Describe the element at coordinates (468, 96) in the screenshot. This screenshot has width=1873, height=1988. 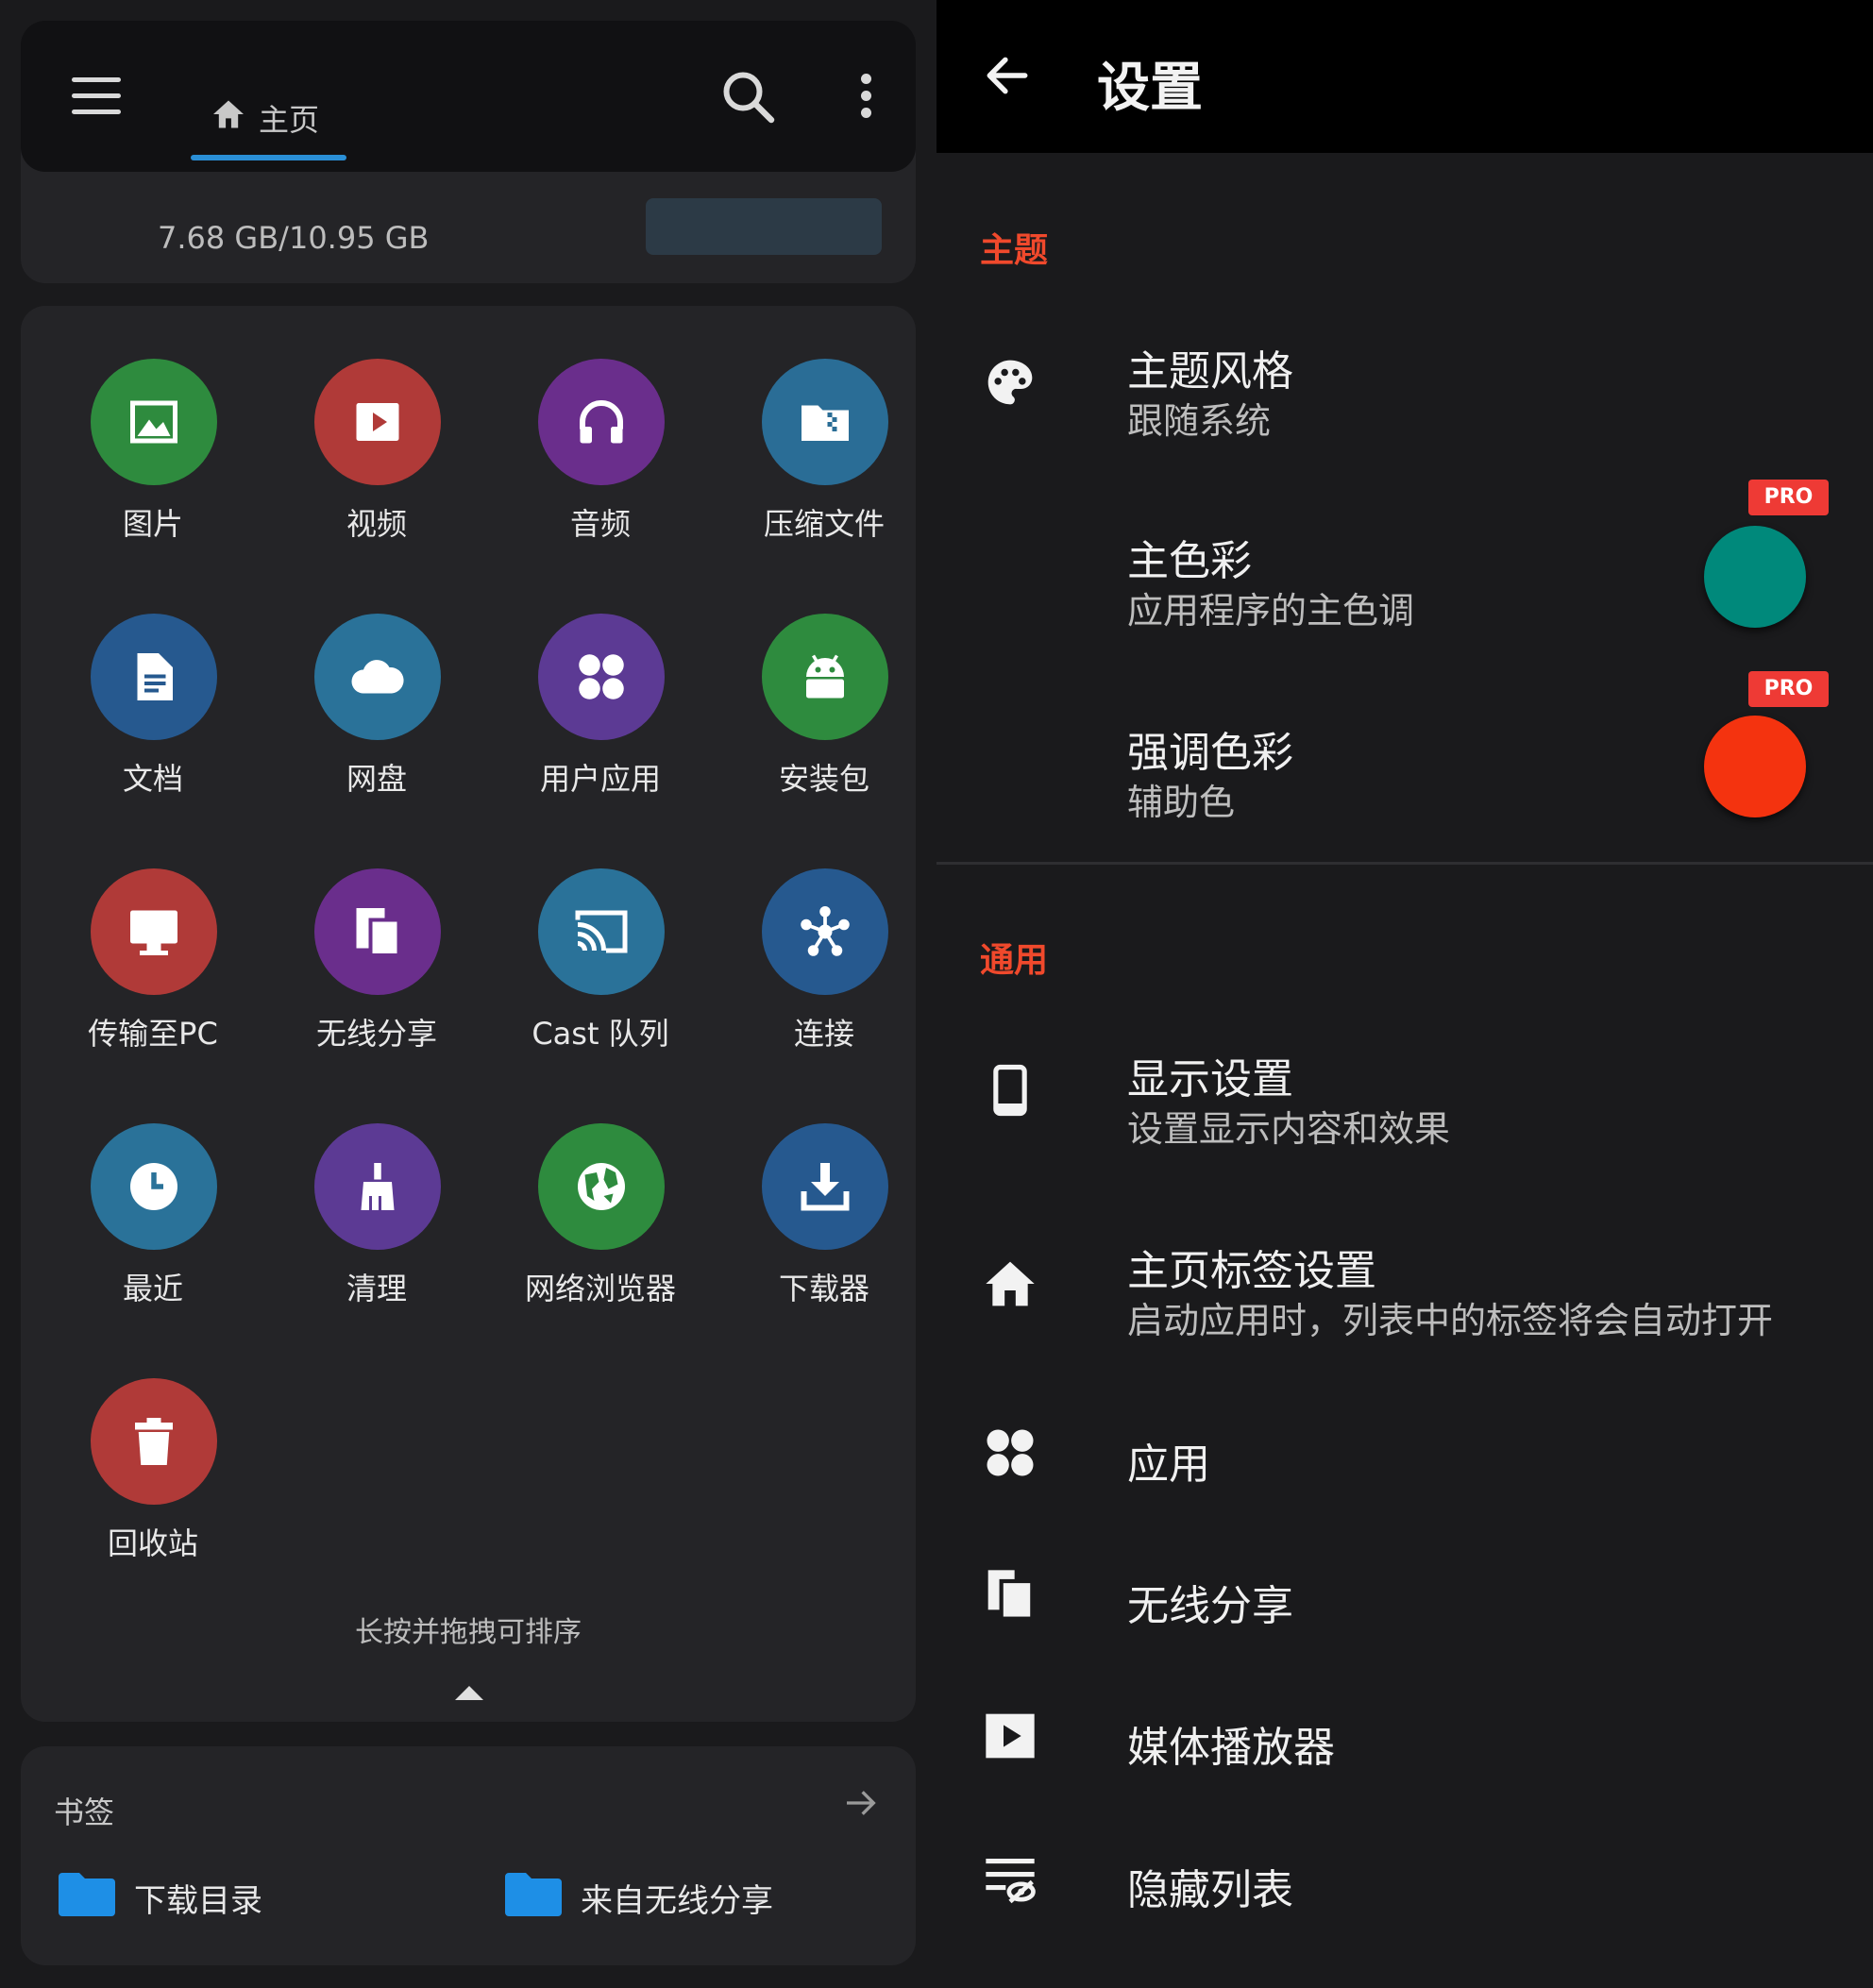
I see `top-app-bar: 主页` at that location.